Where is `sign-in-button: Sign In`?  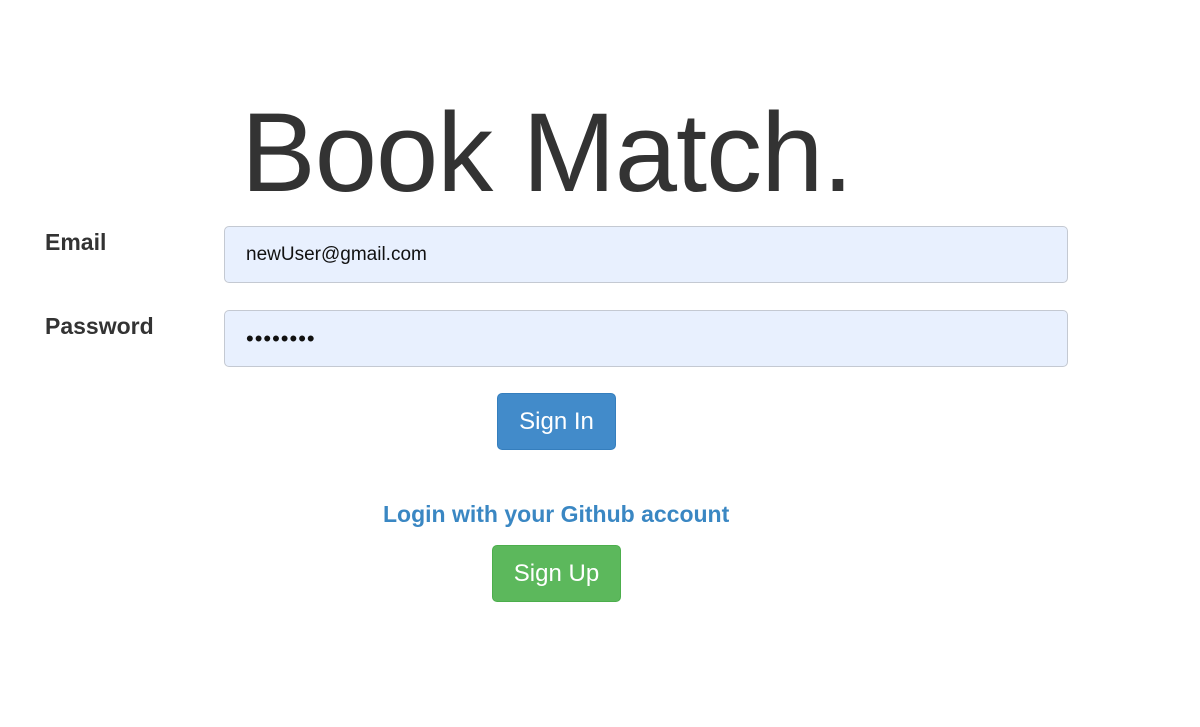
sign-in-button: Sign In is located at coordinates (556, 421).